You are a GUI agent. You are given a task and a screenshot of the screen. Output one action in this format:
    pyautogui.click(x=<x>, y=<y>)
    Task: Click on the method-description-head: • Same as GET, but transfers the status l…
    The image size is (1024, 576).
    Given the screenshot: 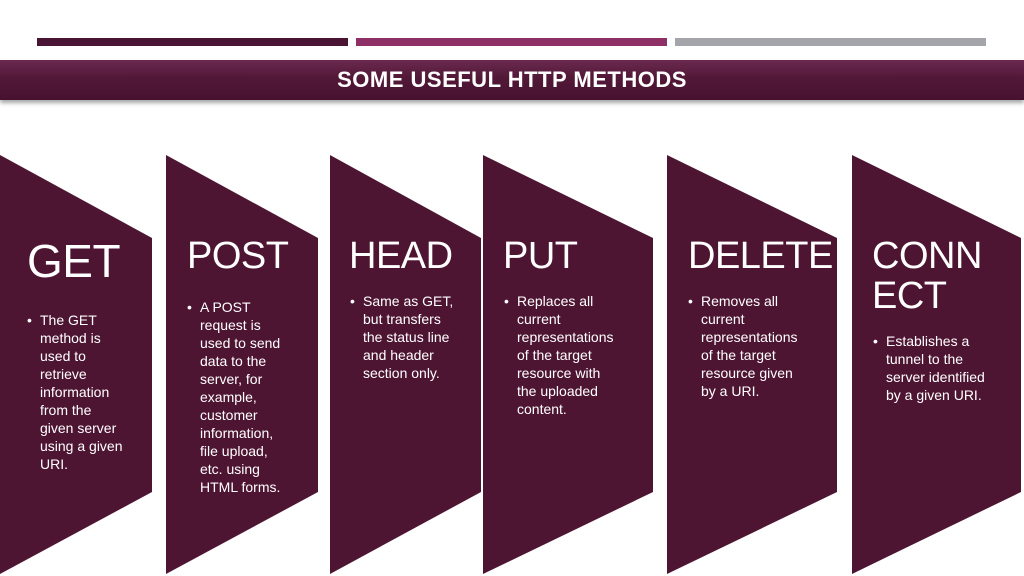 What is the action you would take?
    pyautogui.click(x=402, y=337)
    